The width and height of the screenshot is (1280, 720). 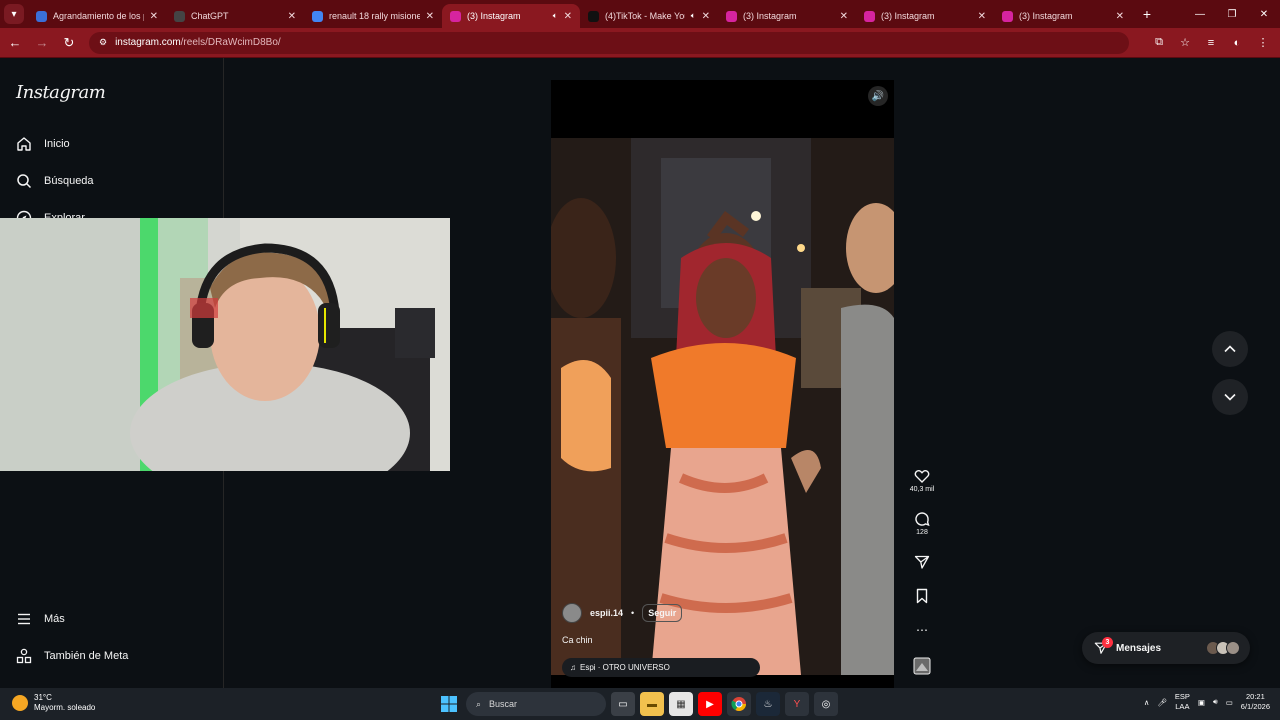 I want to click on yandex-icon: Y, so click(x=797, y=704).